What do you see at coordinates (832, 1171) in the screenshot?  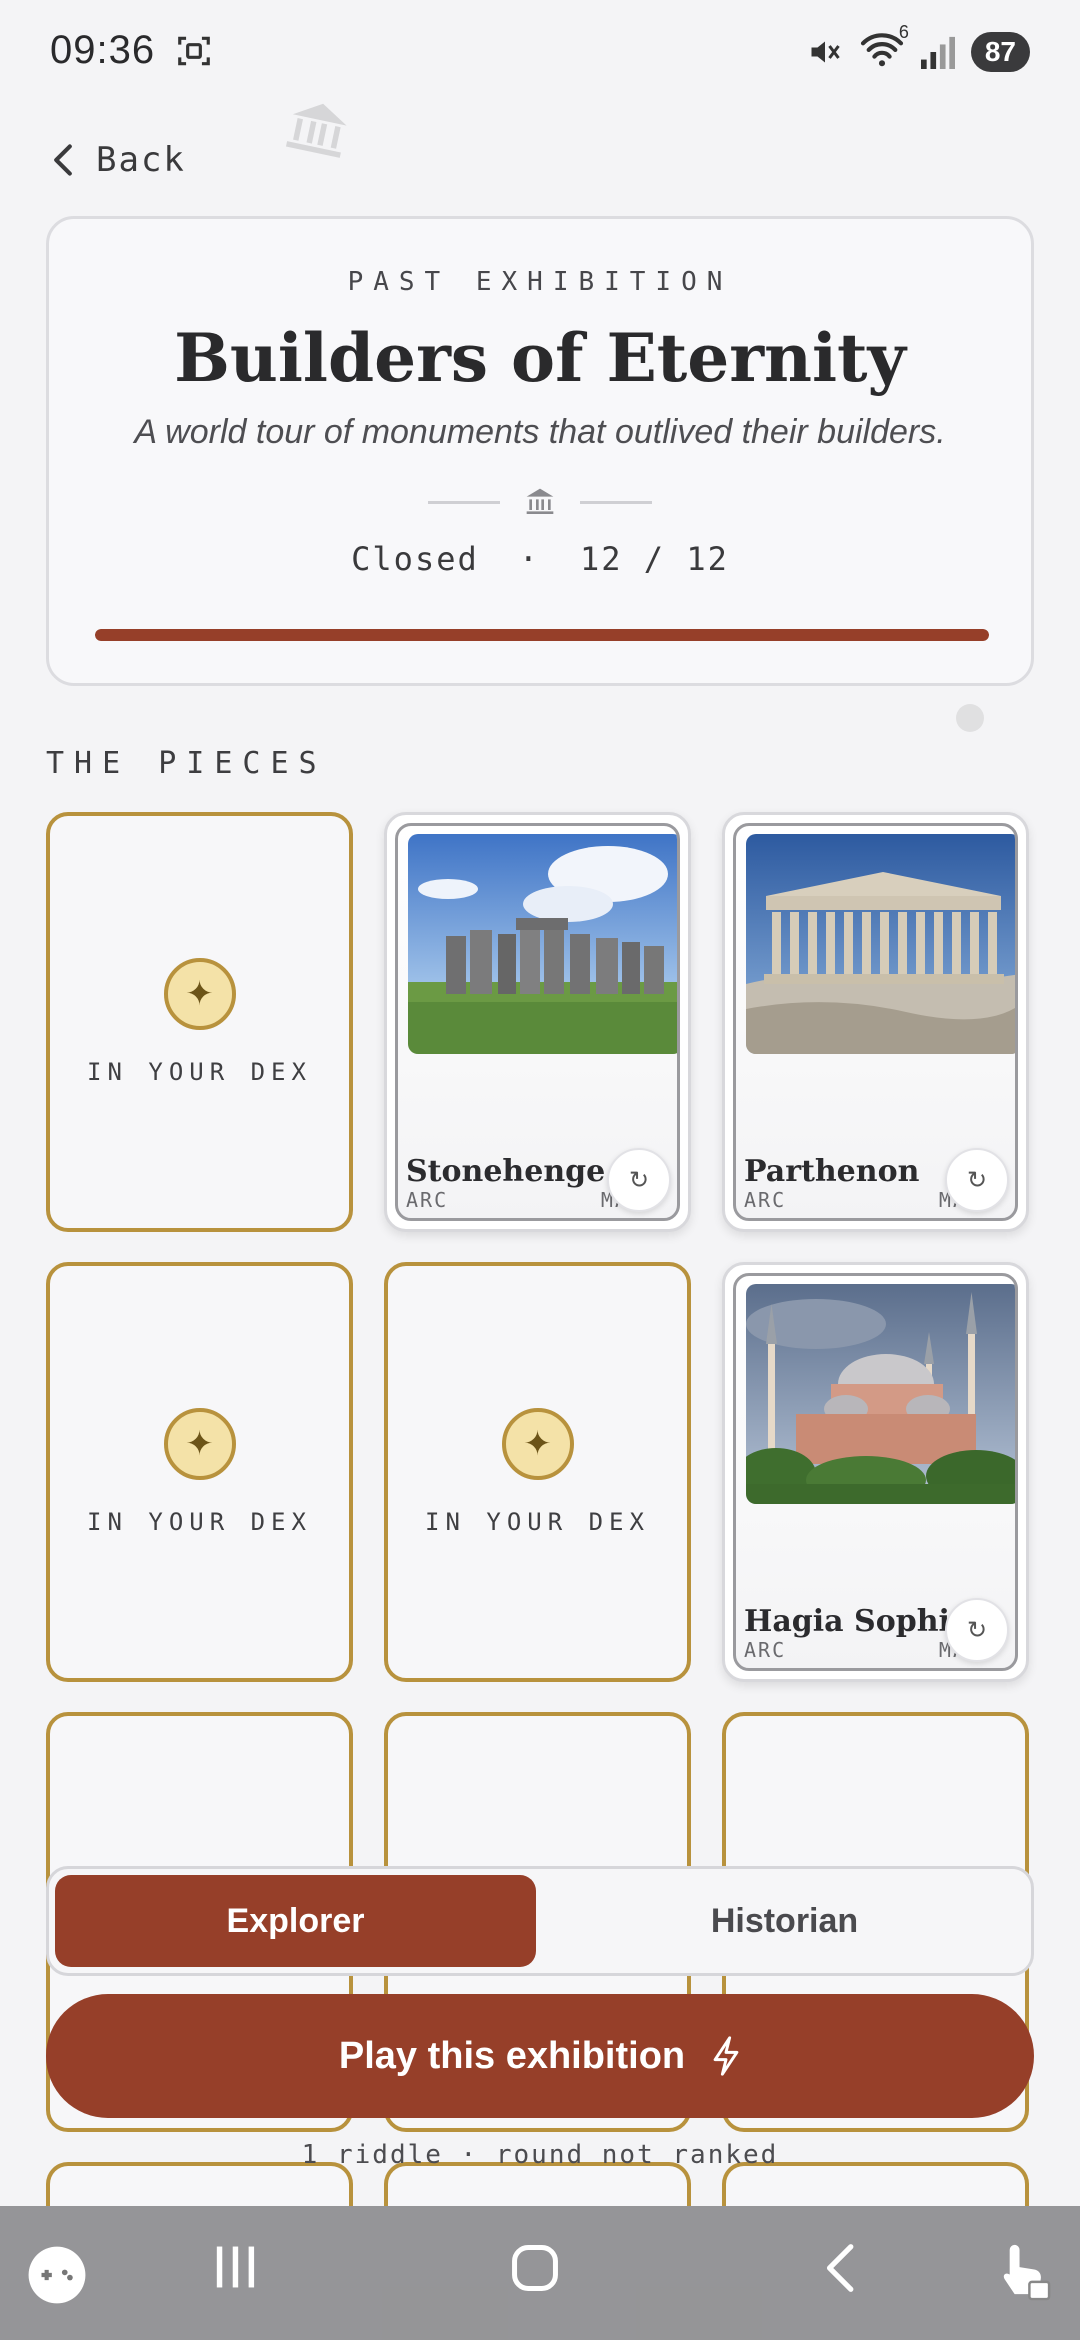 I see `piece-name: Parthenon` at bounding box center [832, 1171].